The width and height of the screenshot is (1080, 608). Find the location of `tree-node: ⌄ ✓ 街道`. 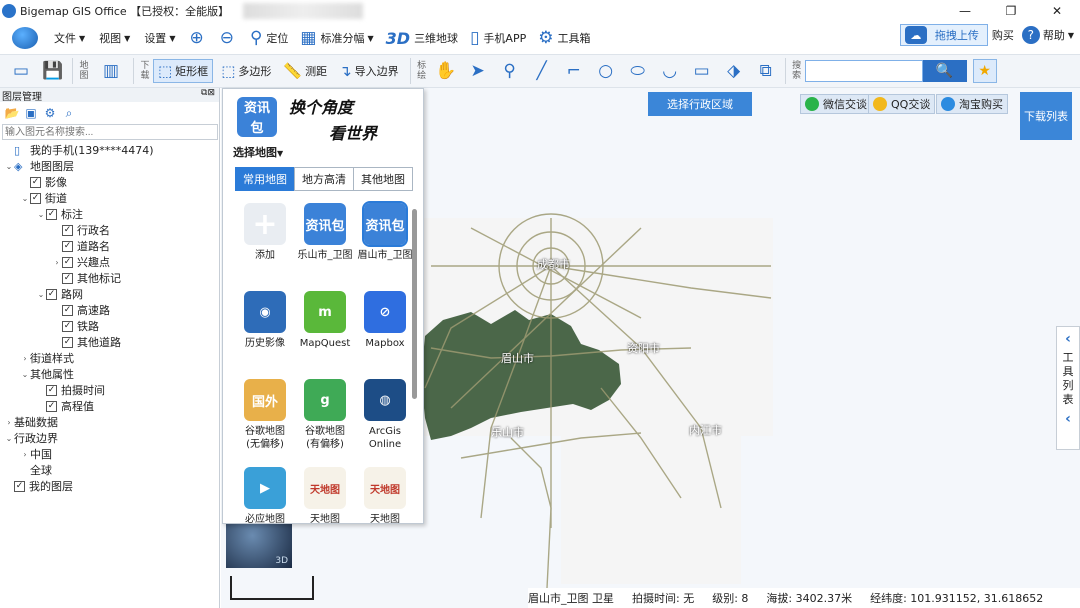

tree-node: ⌄ ✓ 街道 is located at coordinates (109, 198).